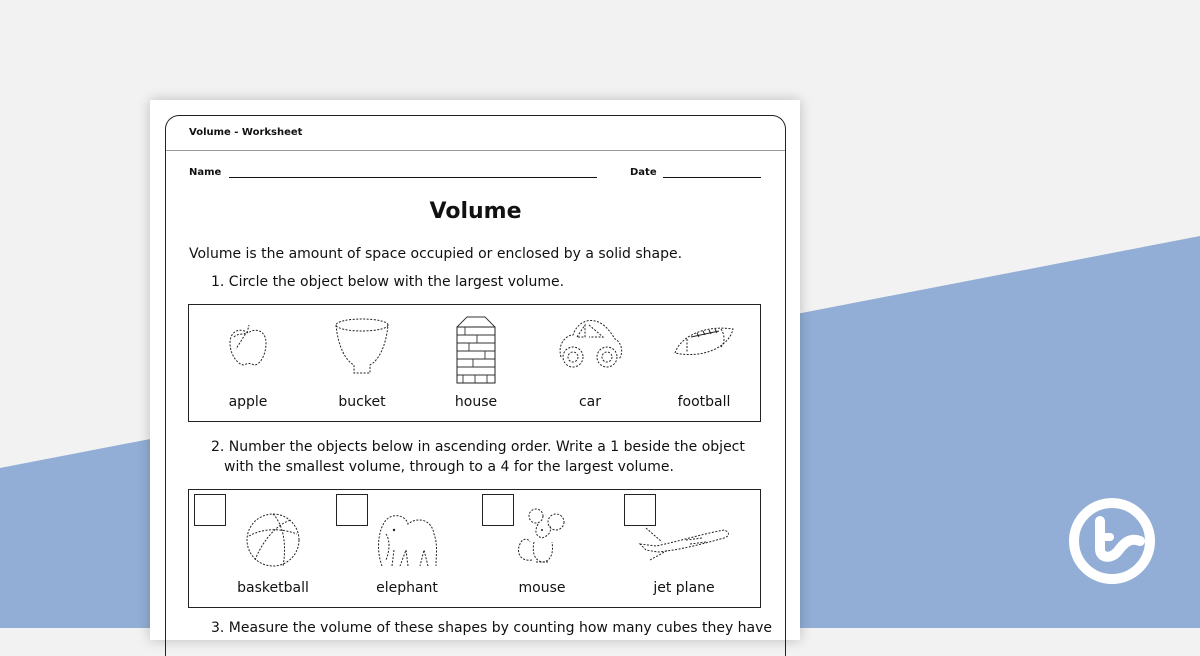  What do you see at coordinates (704, 363) in the screenshot?
I see `object-item: football` at bounding box center [704, 363].